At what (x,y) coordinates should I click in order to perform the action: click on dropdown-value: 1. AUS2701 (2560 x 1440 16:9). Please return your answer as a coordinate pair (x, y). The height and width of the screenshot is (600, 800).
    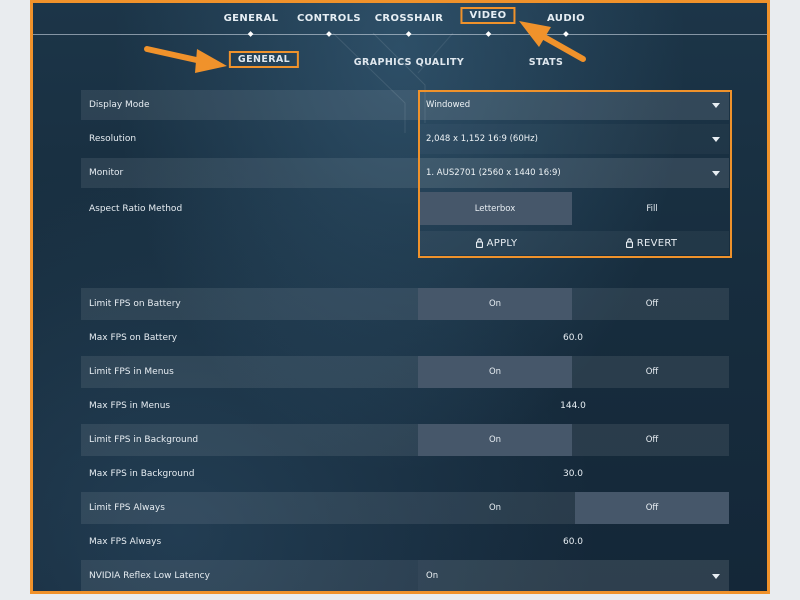
    Looking at the image, I should click on (493, 173).